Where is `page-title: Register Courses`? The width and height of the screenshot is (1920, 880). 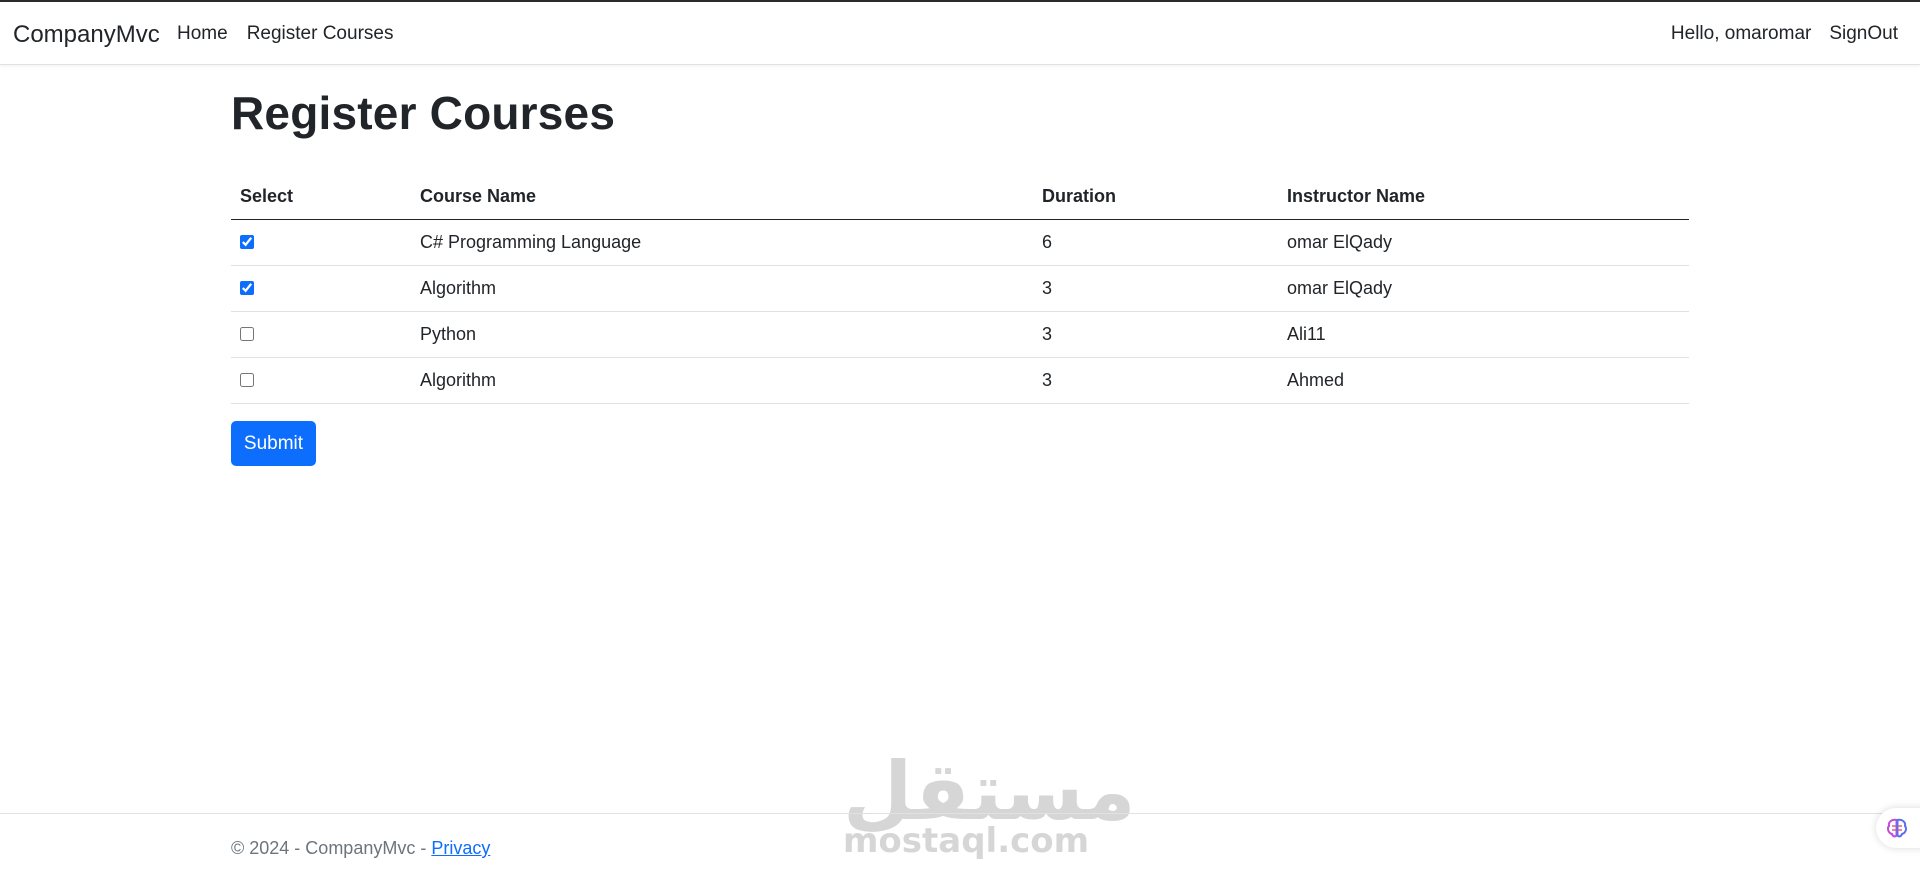
page-title: Register Courses is located at coordinates (423, 113).